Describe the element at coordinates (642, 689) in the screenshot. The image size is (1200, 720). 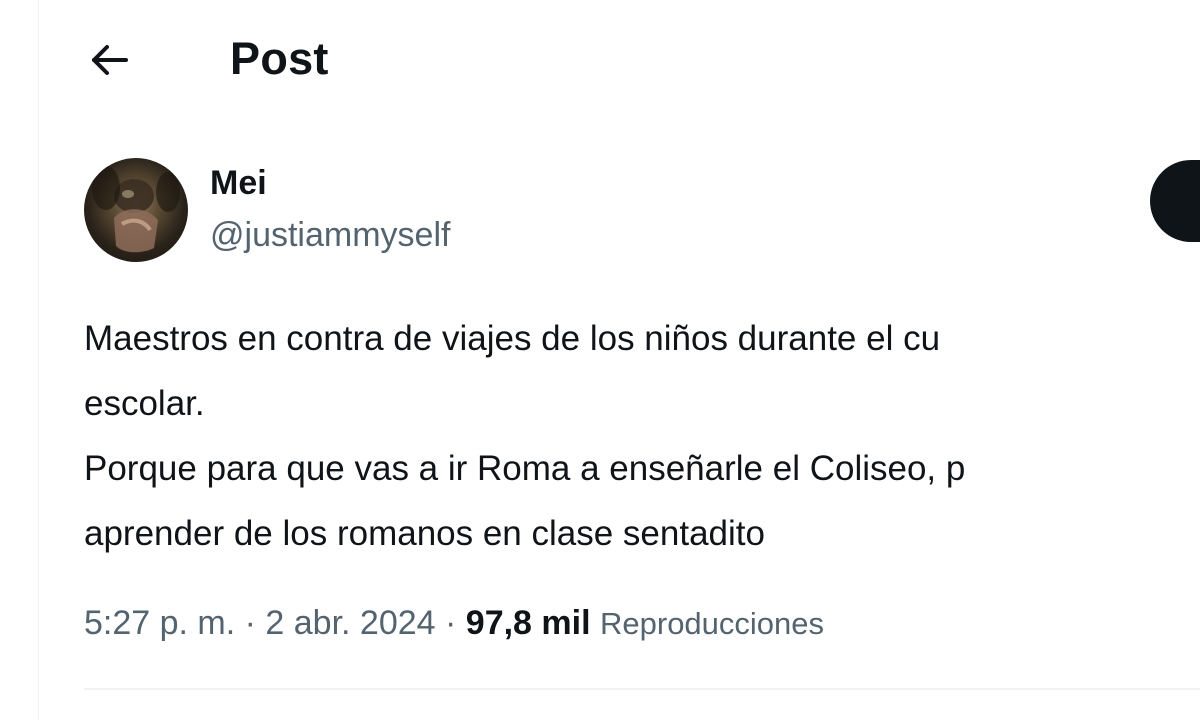
I see `post-divider` at that location.